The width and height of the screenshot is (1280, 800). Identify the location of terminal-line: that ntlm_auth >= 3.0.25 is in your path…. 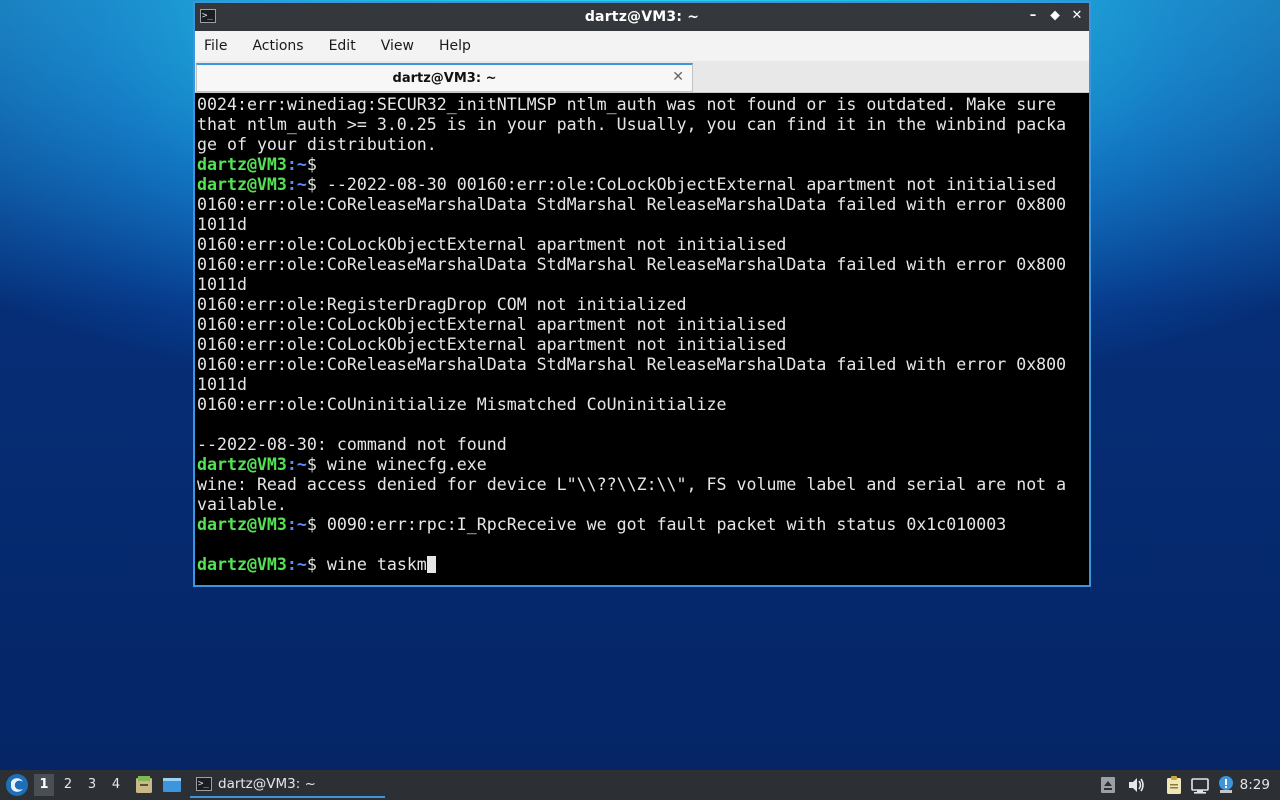
(643, 125).